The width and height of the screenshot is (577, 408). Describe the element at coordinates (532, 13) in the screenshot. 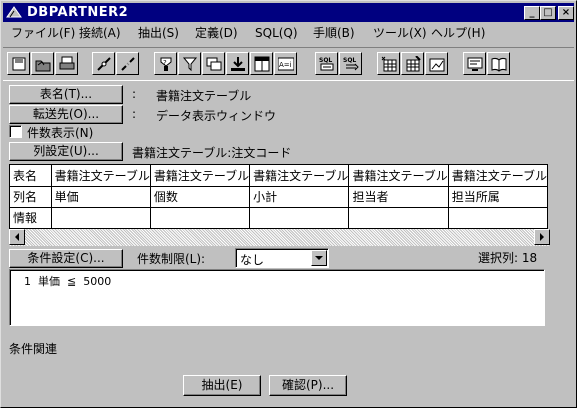

I see `minimize-button: _` at that location.